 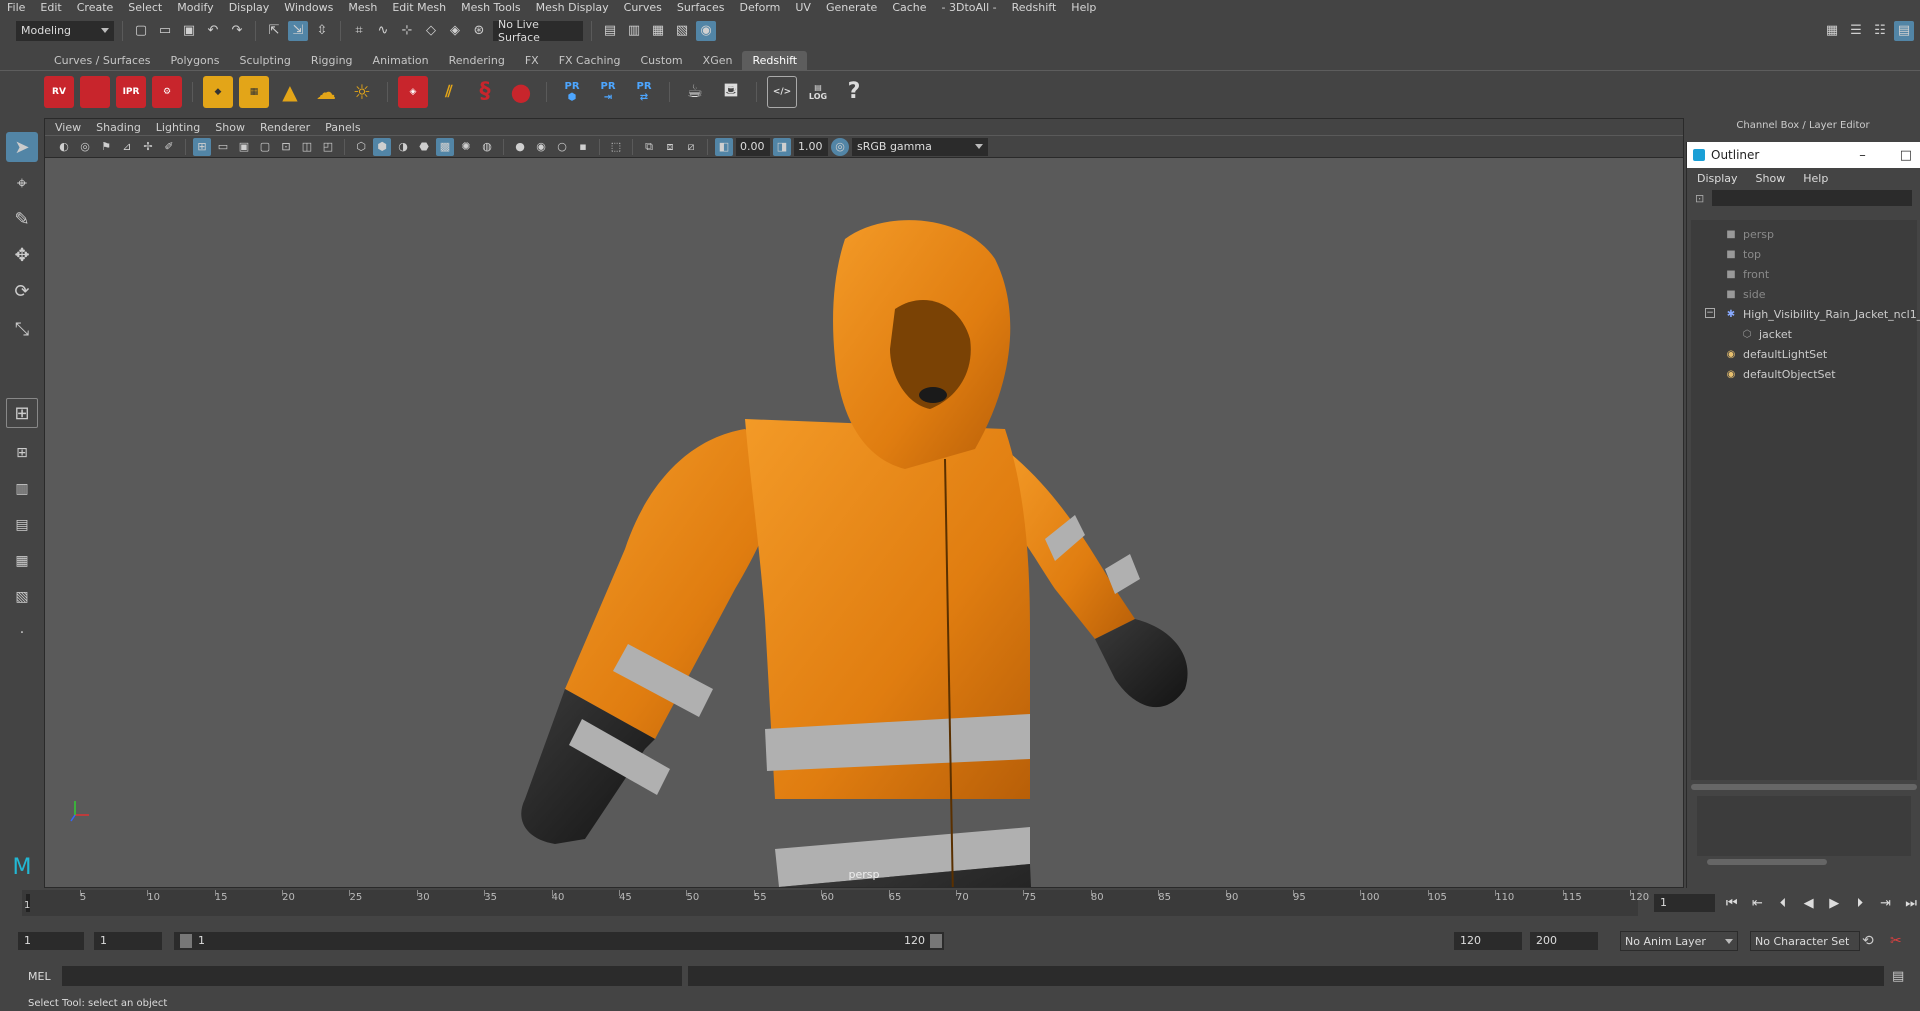 What do you see at coordinates (290, 92) in the screenshot?
I see `rs-spot-light-button: ▲` at bounding box center [290, 92].